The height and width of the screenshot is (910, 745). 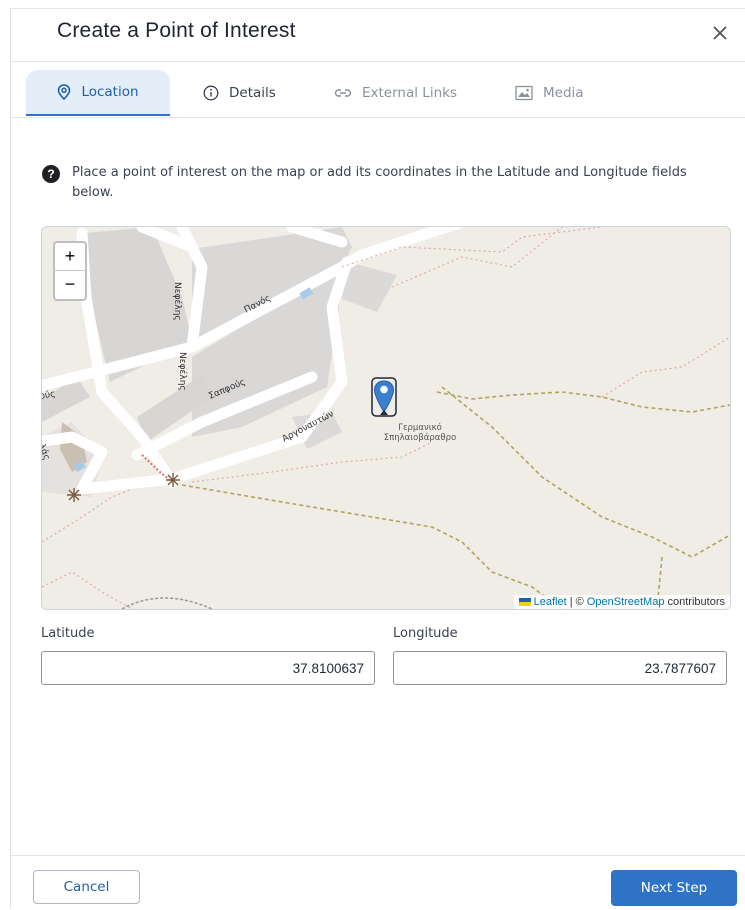 I want to click on link-icon, so click(x=343, y=93).